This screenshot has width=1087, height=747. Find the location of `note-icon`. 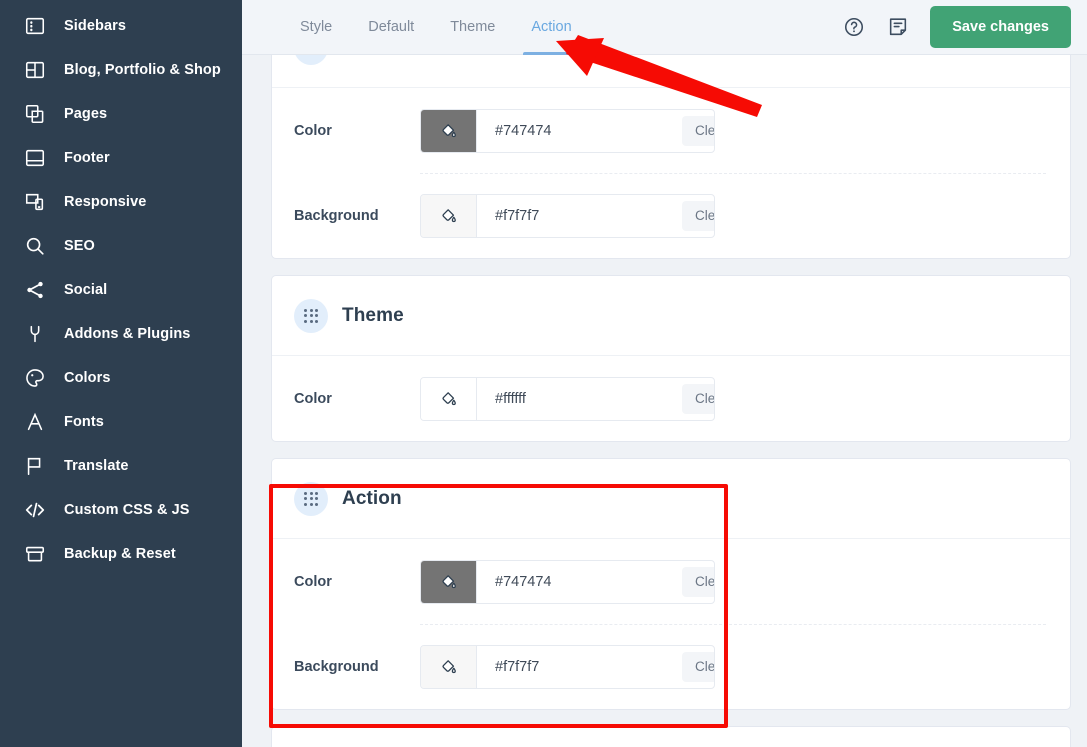

note-icon is located at coordinates (898, 27).